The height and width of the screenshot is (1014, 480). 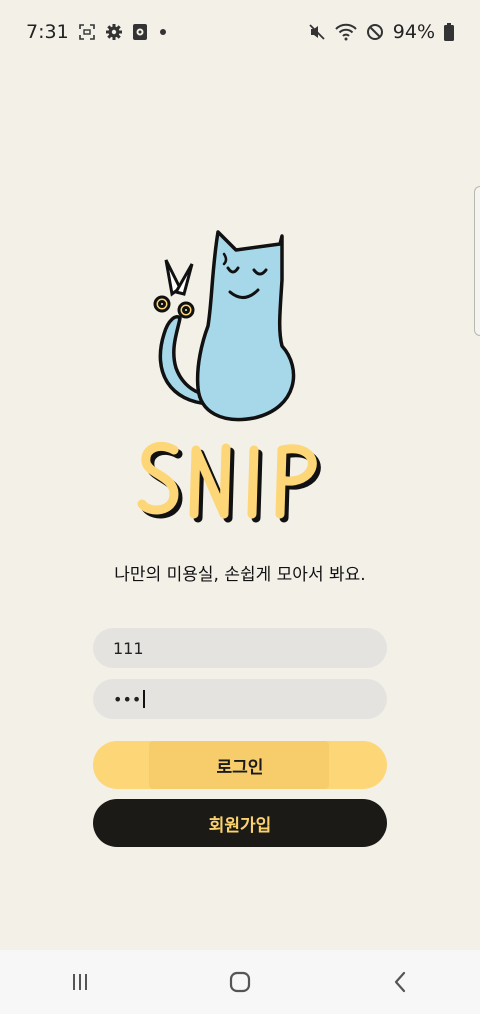 I want to click on home-button, so click(x=240, y=982).